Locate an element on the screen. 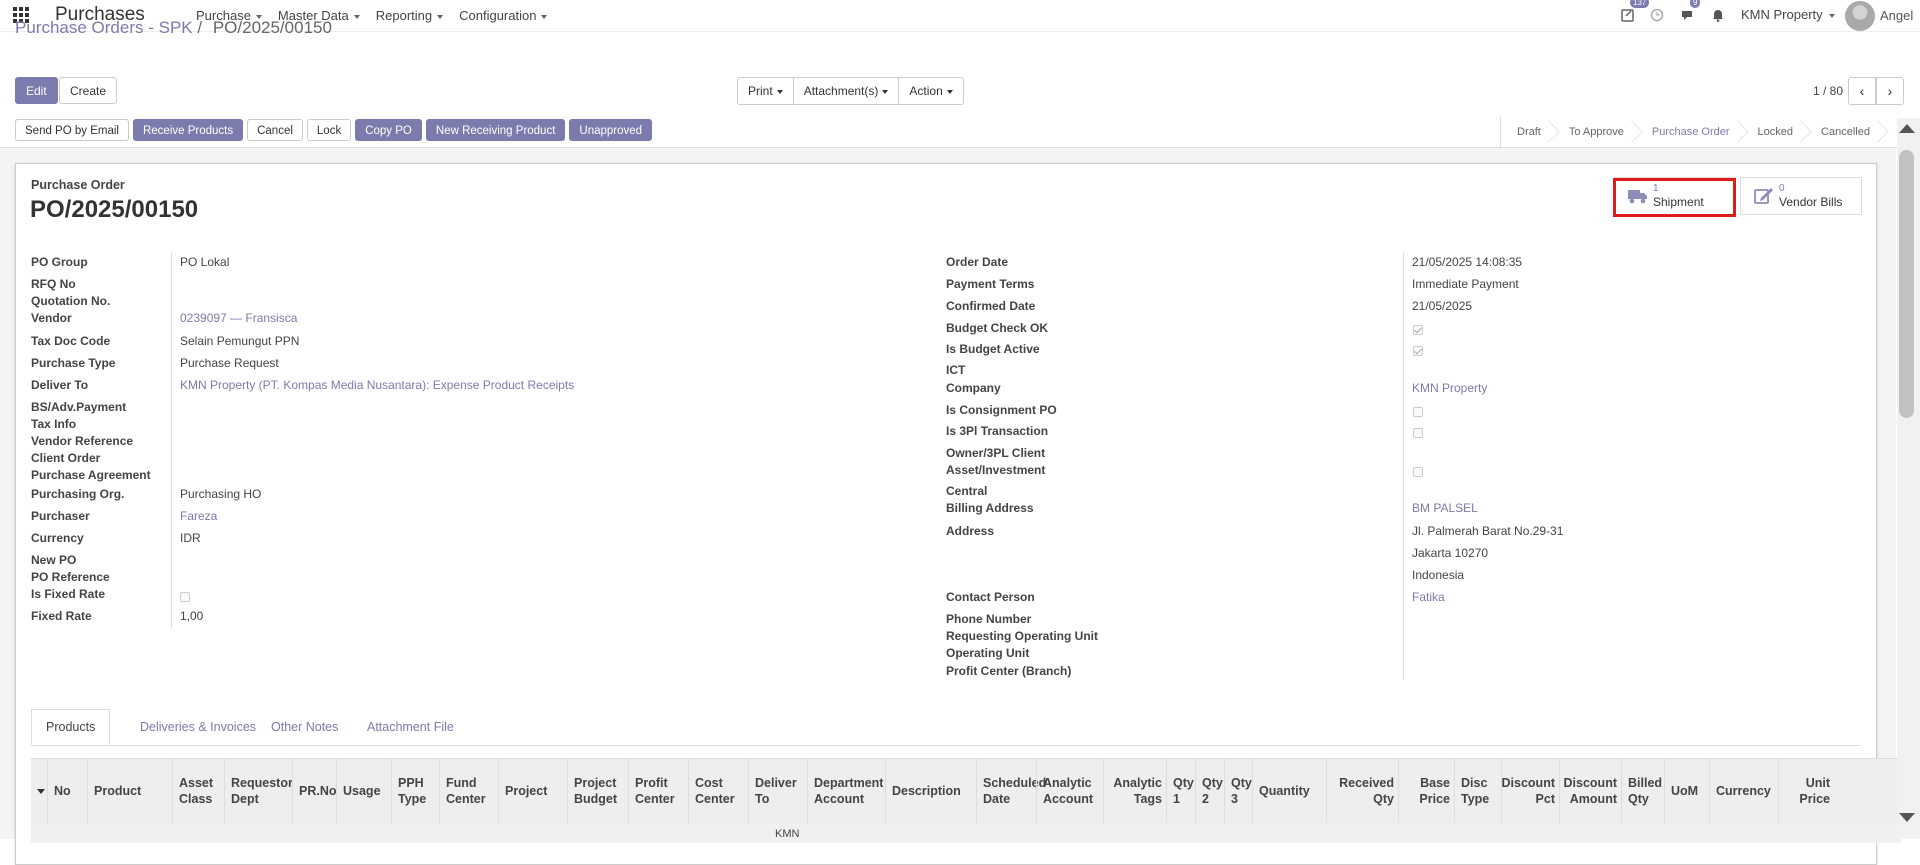 Image resolution: width=1920 pixels, height=865 pixels. document-name: PO/2025/00150 is located at coordinates (114, 209).